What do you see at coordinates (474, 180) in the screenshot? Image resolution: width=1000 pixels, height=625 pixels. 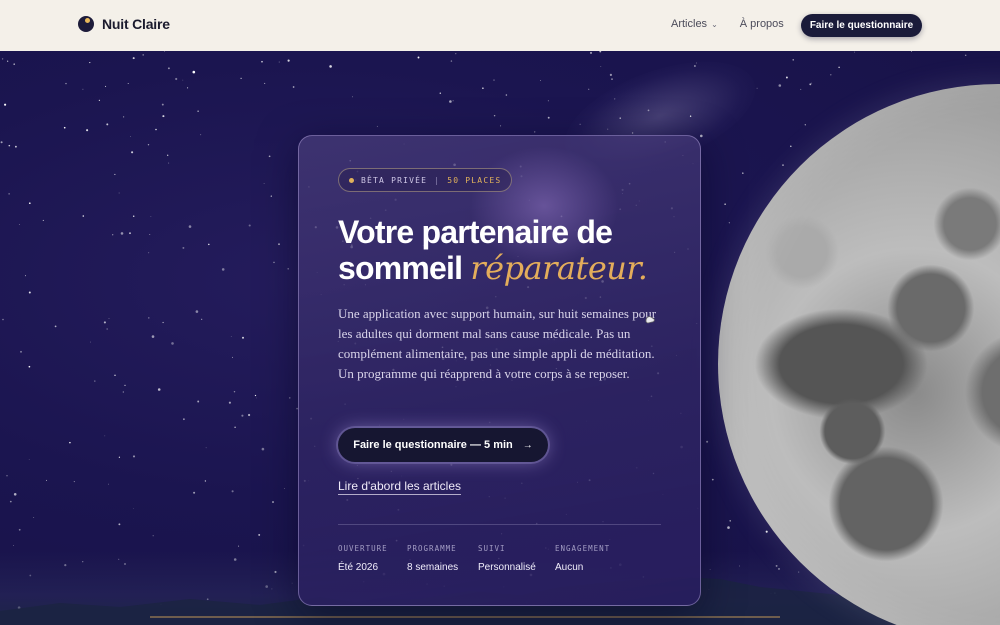 I see `badge-places: 50 PLACES` at bounding box center [474, 180].